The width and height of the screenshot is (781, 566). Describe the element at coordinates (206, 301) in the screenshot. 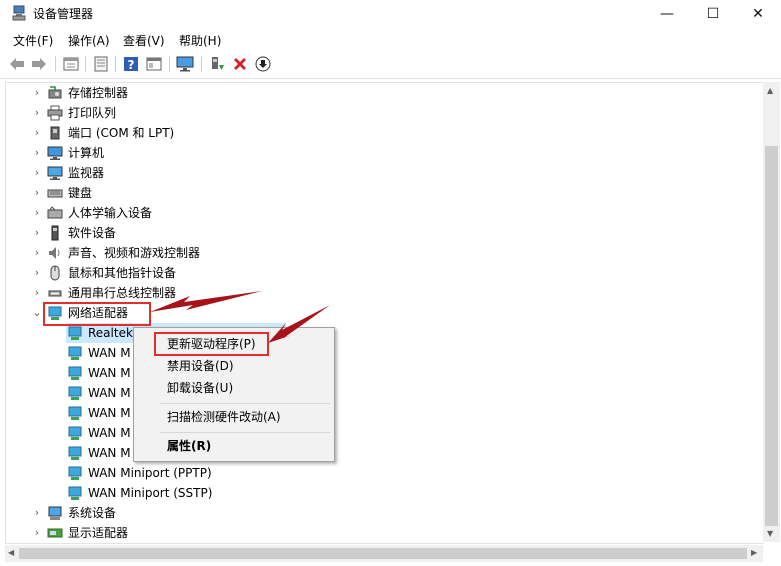

I see `arrow-to-network-adapters` at that location.